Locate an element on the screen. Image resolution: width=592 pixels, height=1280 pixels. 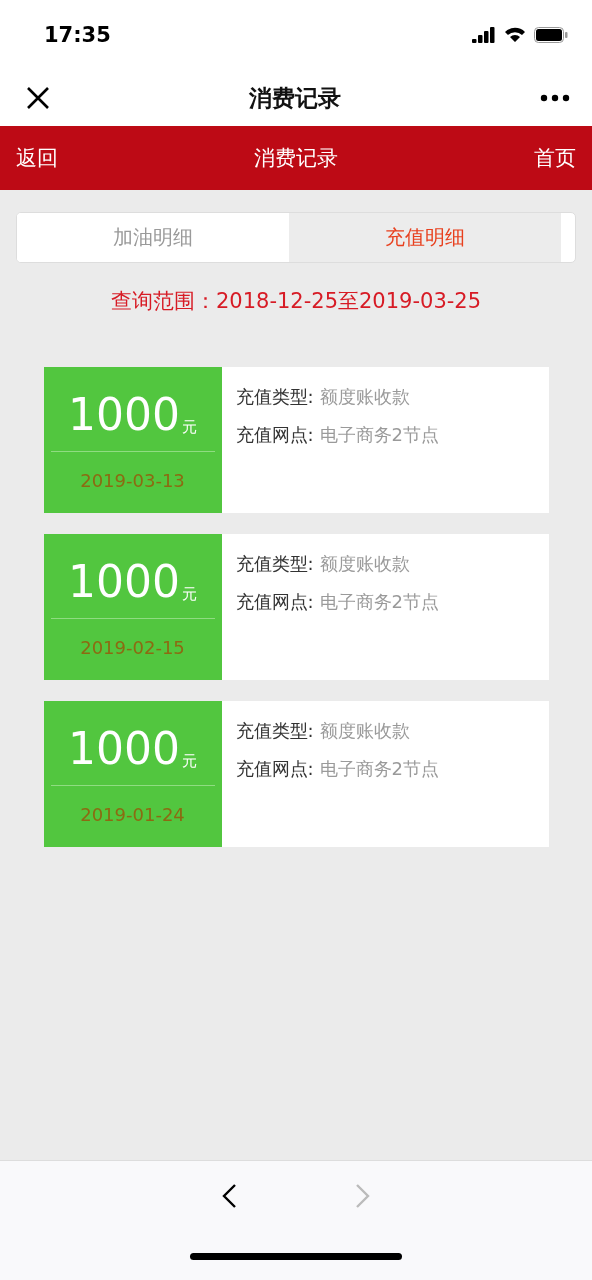
record-date: 2019-01-24 is located at coordinates (132, 814).